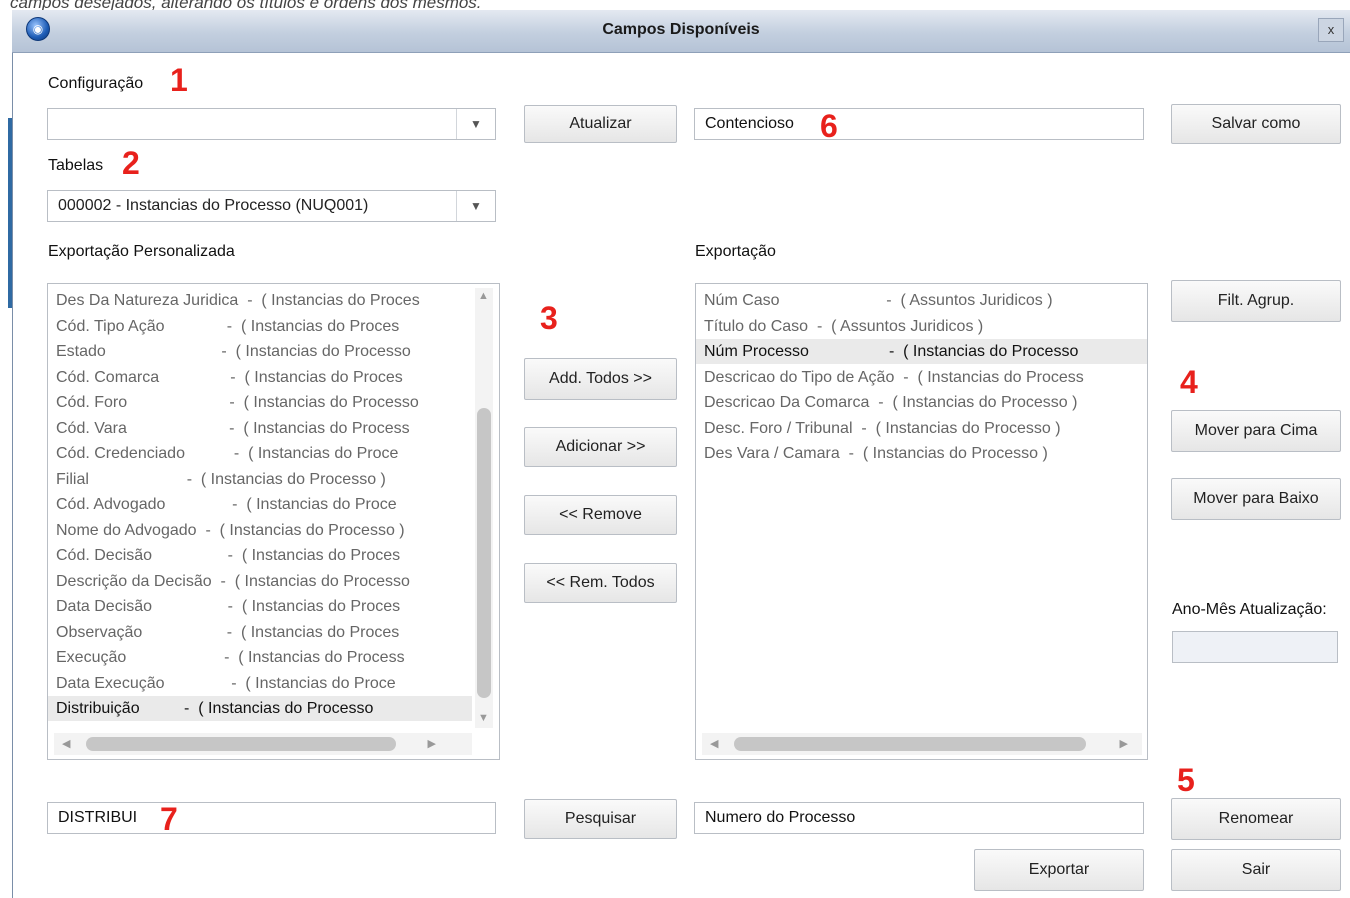 The height and width of the screenshot is (898, 1350). I want to click on right-list-label: Exportação, so click(735, 251).